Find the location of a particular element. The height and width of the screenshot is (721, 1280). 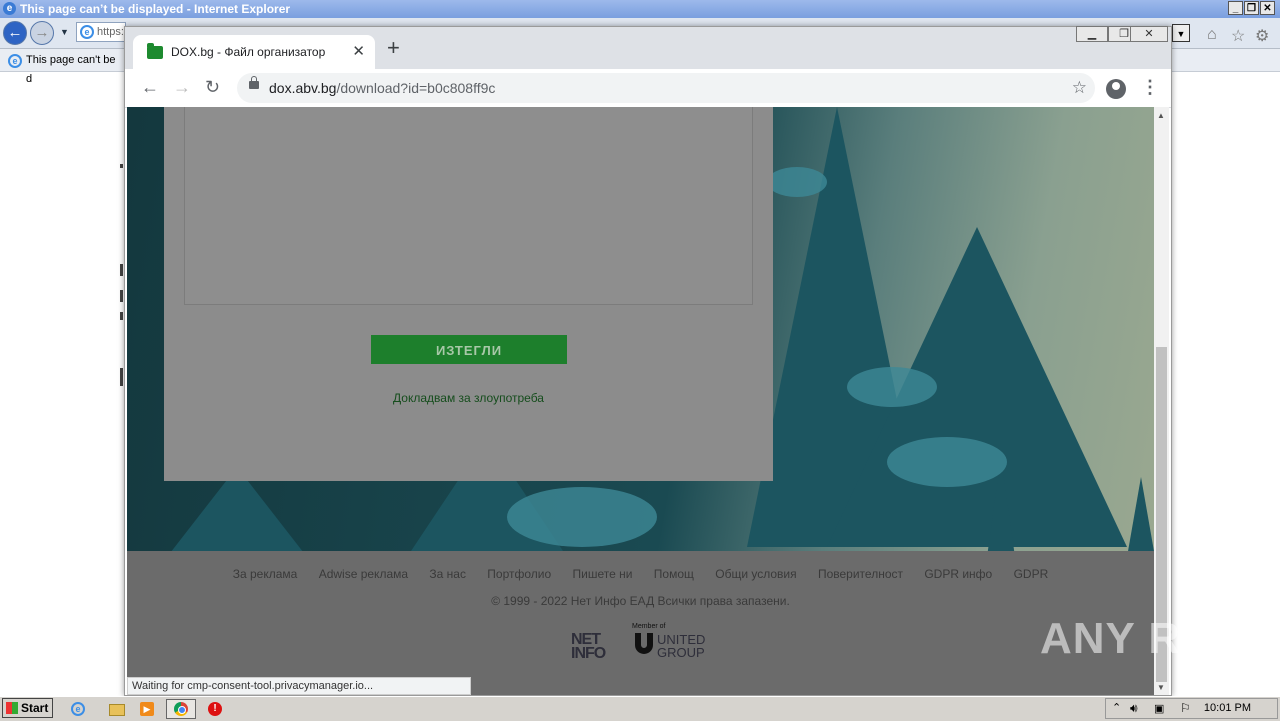

taskbar-ie-icon: e is located at coordinates (78, 709).